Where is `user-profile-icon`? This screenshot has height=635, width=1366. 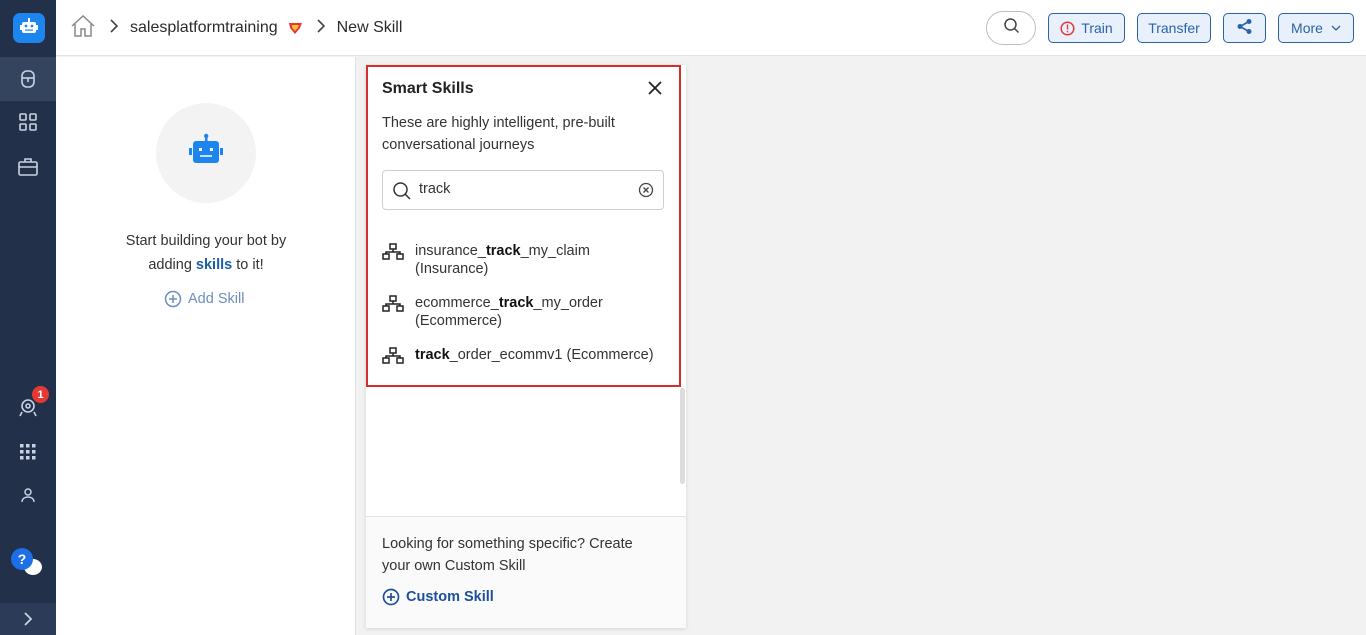 user-profile-icon is located at coordinates (28, 495).